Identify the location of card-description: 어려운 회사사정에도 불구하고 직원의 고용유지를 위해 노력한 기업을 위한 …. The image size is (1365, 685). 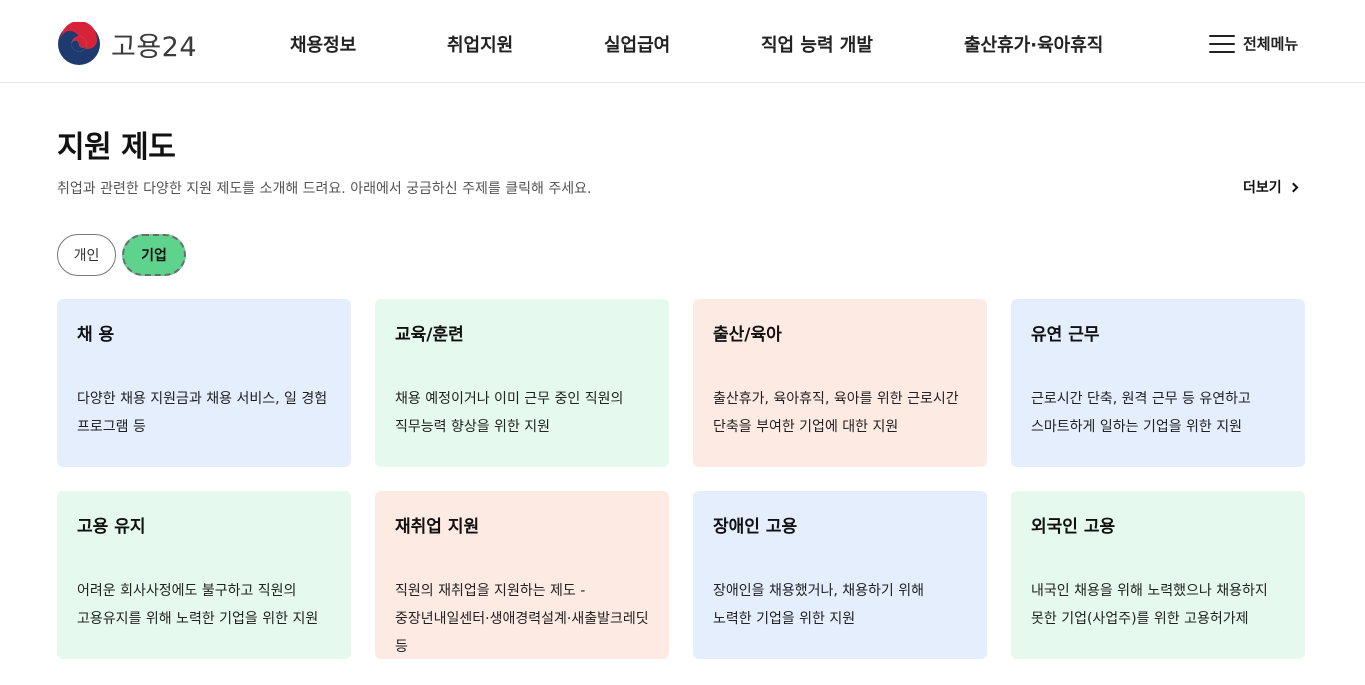
(198, 605).